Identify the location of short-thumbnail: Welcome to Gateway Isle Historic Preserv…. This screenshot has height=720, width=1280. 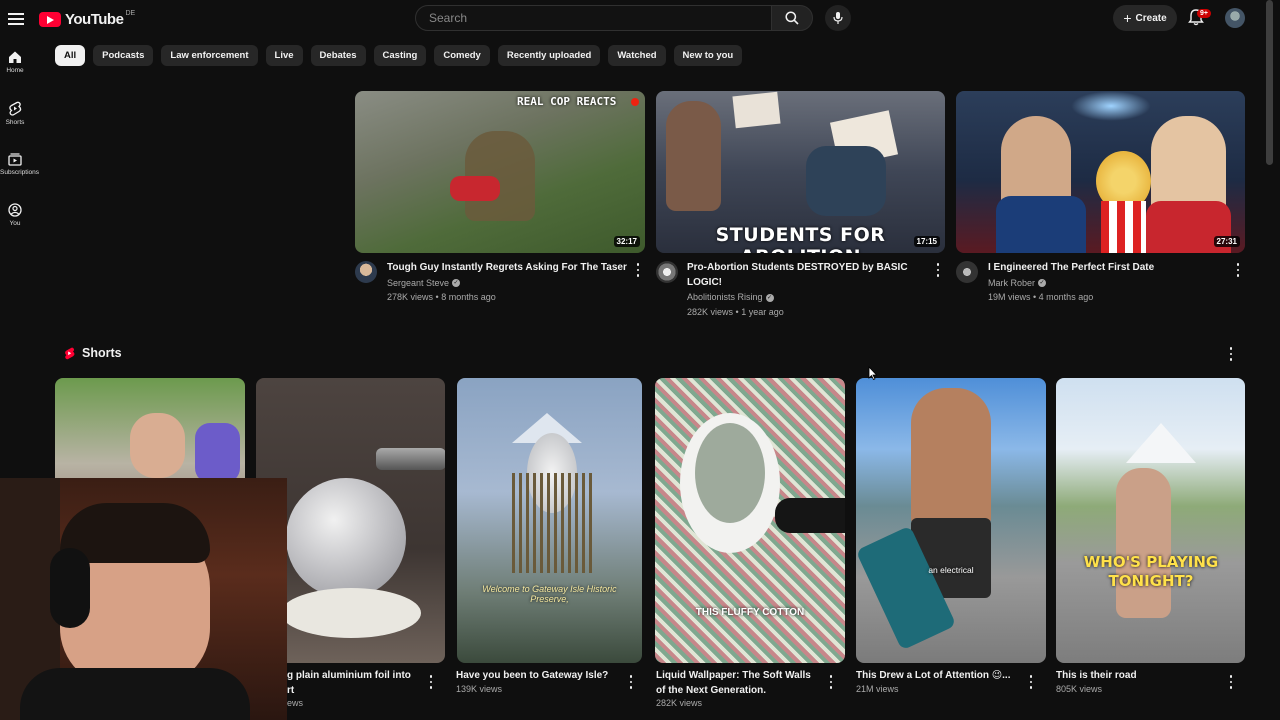
(549, 520).